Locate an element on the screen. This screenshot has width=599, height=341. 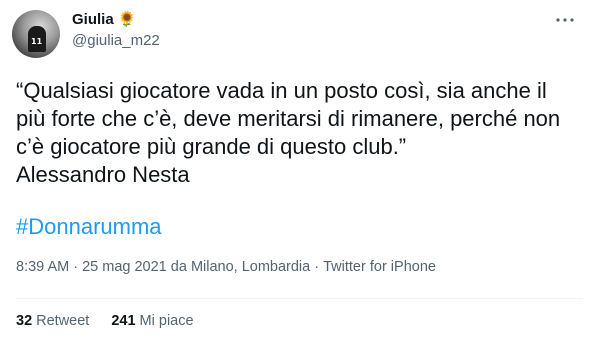
author-handle: @giulia_m22 is located at coordinates (116, 40).